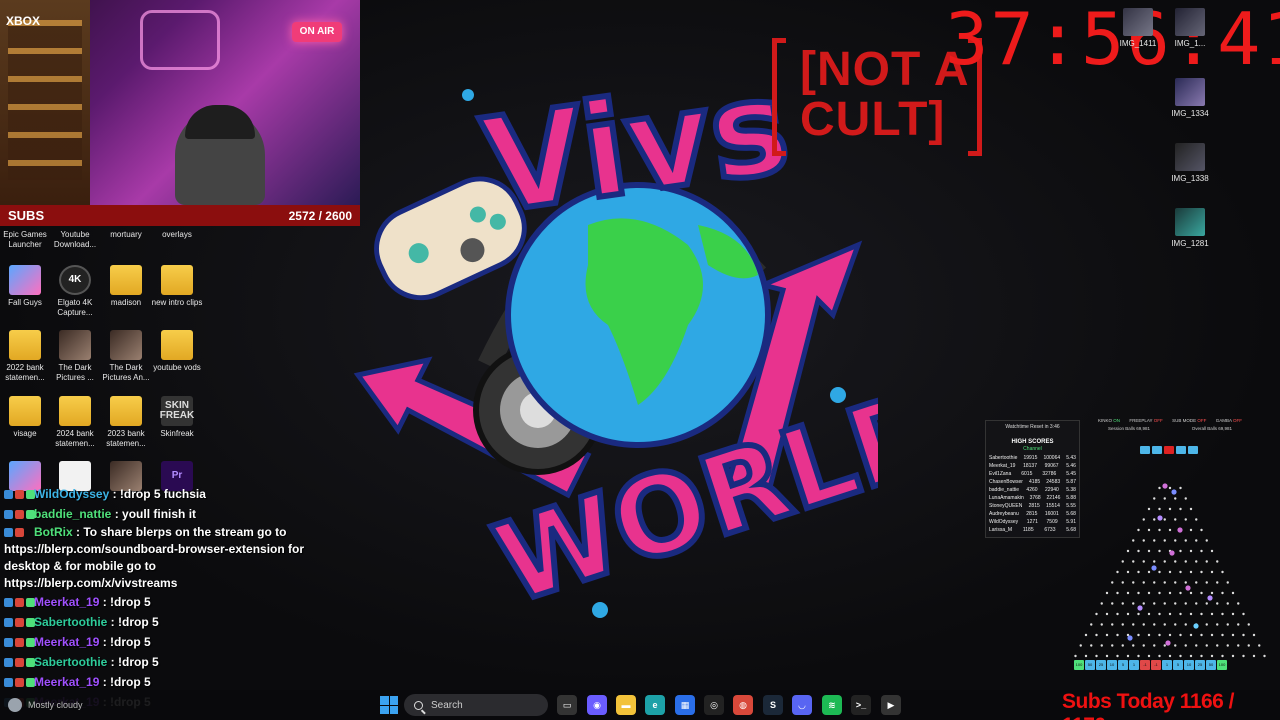  What do you see at coordinates (832, 705) in the screenshot?
I see `spotify-icon: ≋` at bounding box center [832, 705].